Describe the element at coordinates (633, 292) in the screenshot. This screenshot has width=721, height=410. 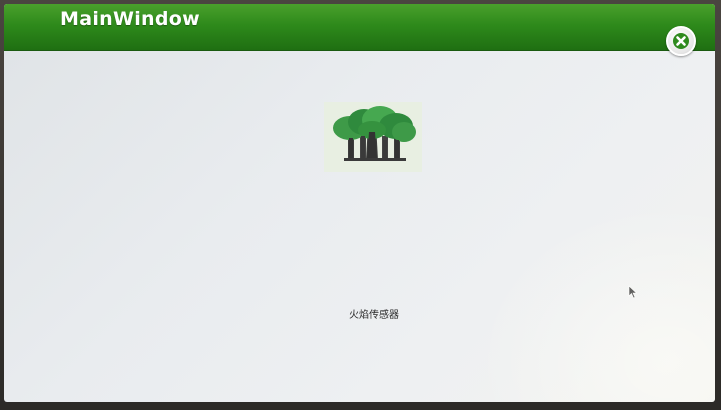
I see `mouse-cursor-icon` at that location.